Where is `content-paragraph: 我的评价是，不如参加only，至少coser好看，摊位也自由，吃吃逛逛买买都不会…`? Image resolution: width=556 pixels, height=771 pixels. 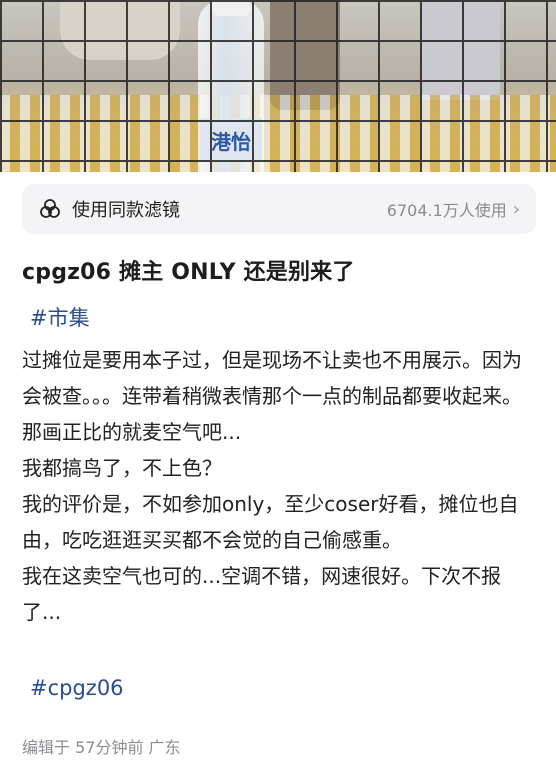
content-paragraph: 我的评价是，不如参加only，至少coser好看，摊位也自由，吃吃逛逛买买都不会… is located at coordinates (270, 522).